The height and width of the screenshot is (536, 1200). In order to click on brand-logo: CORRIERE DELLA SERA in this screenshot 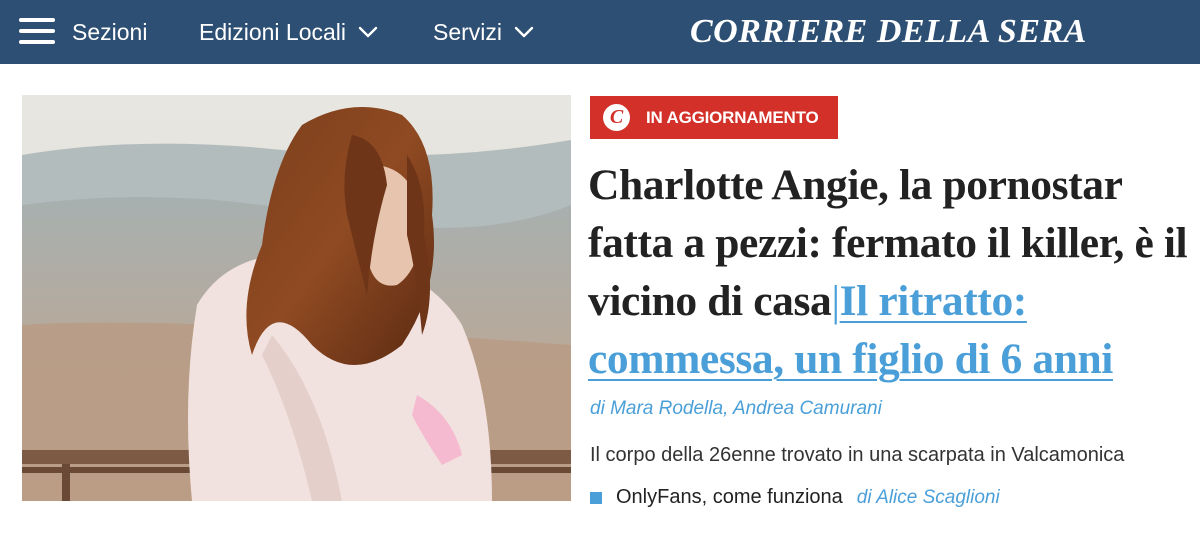, I will do `click(888, 32)`.